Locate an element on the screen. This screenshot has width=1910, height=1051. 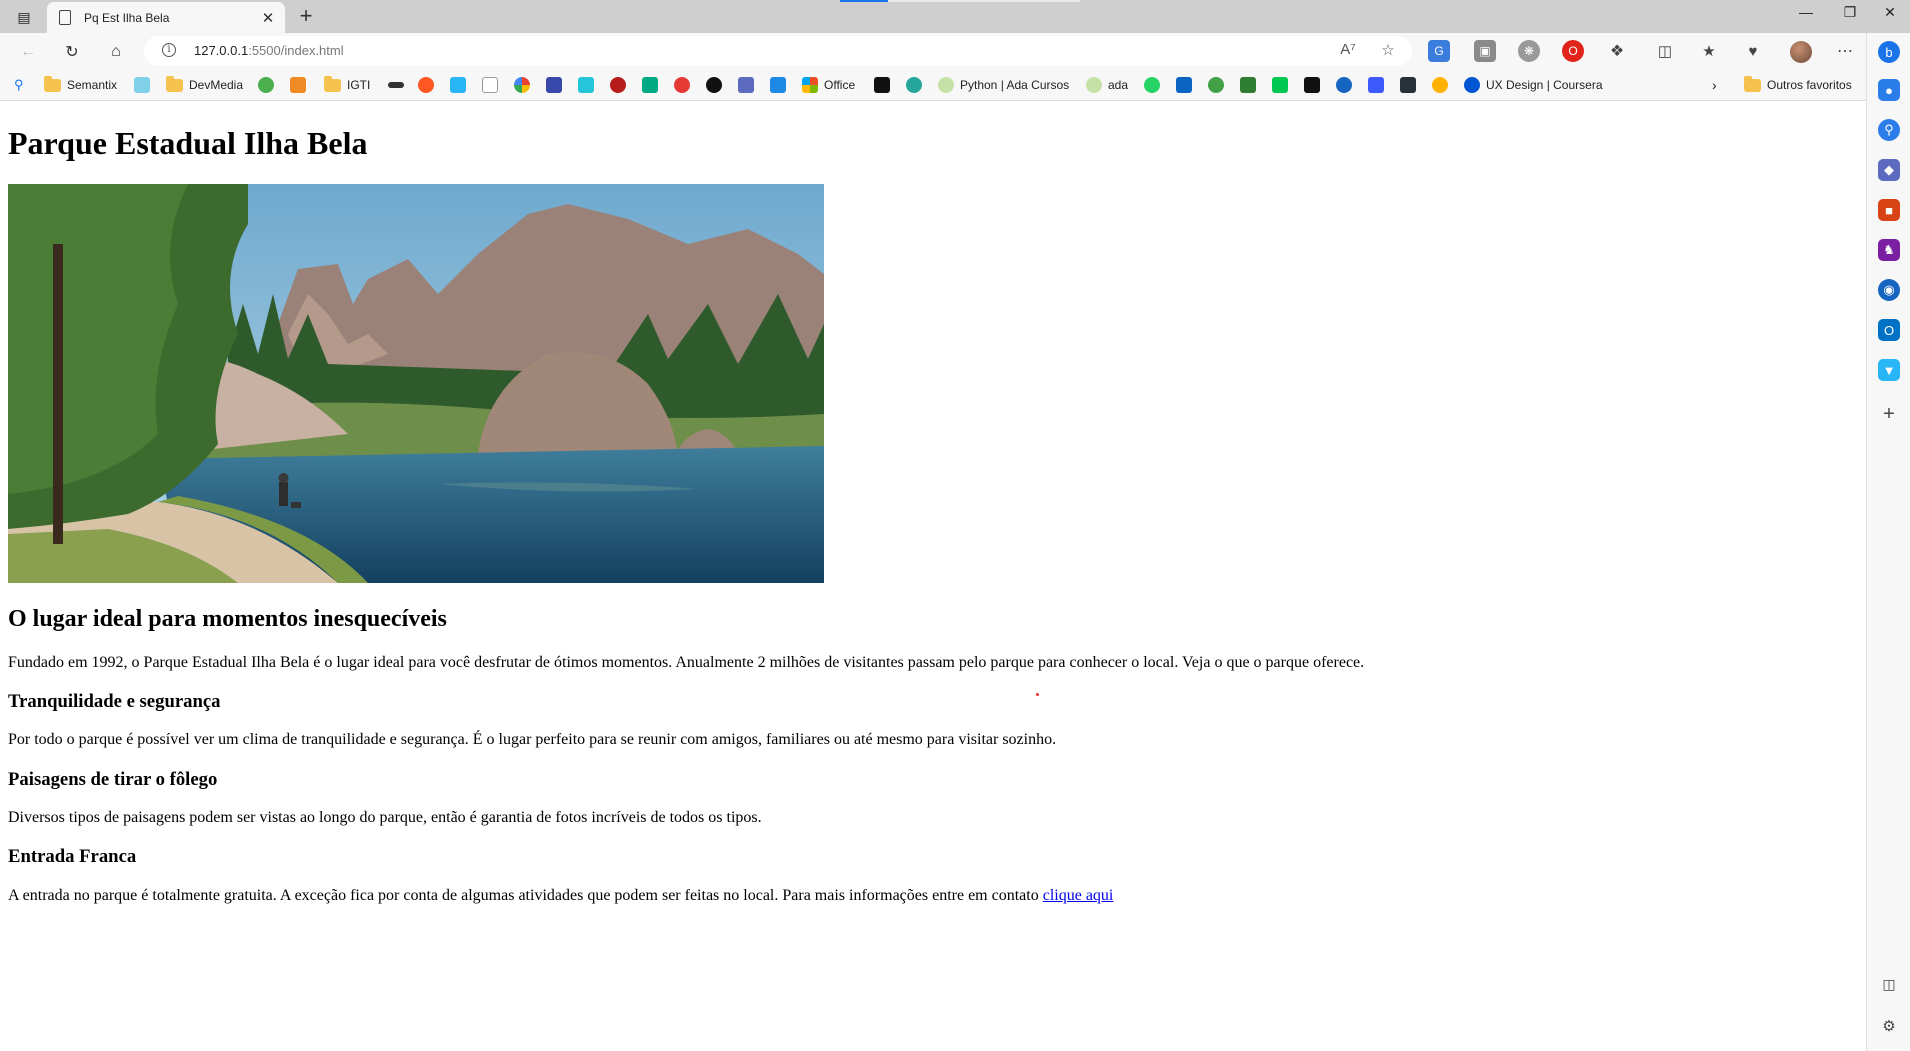
tab-actions-icon: ▤ is located at coordinates (24, 17).